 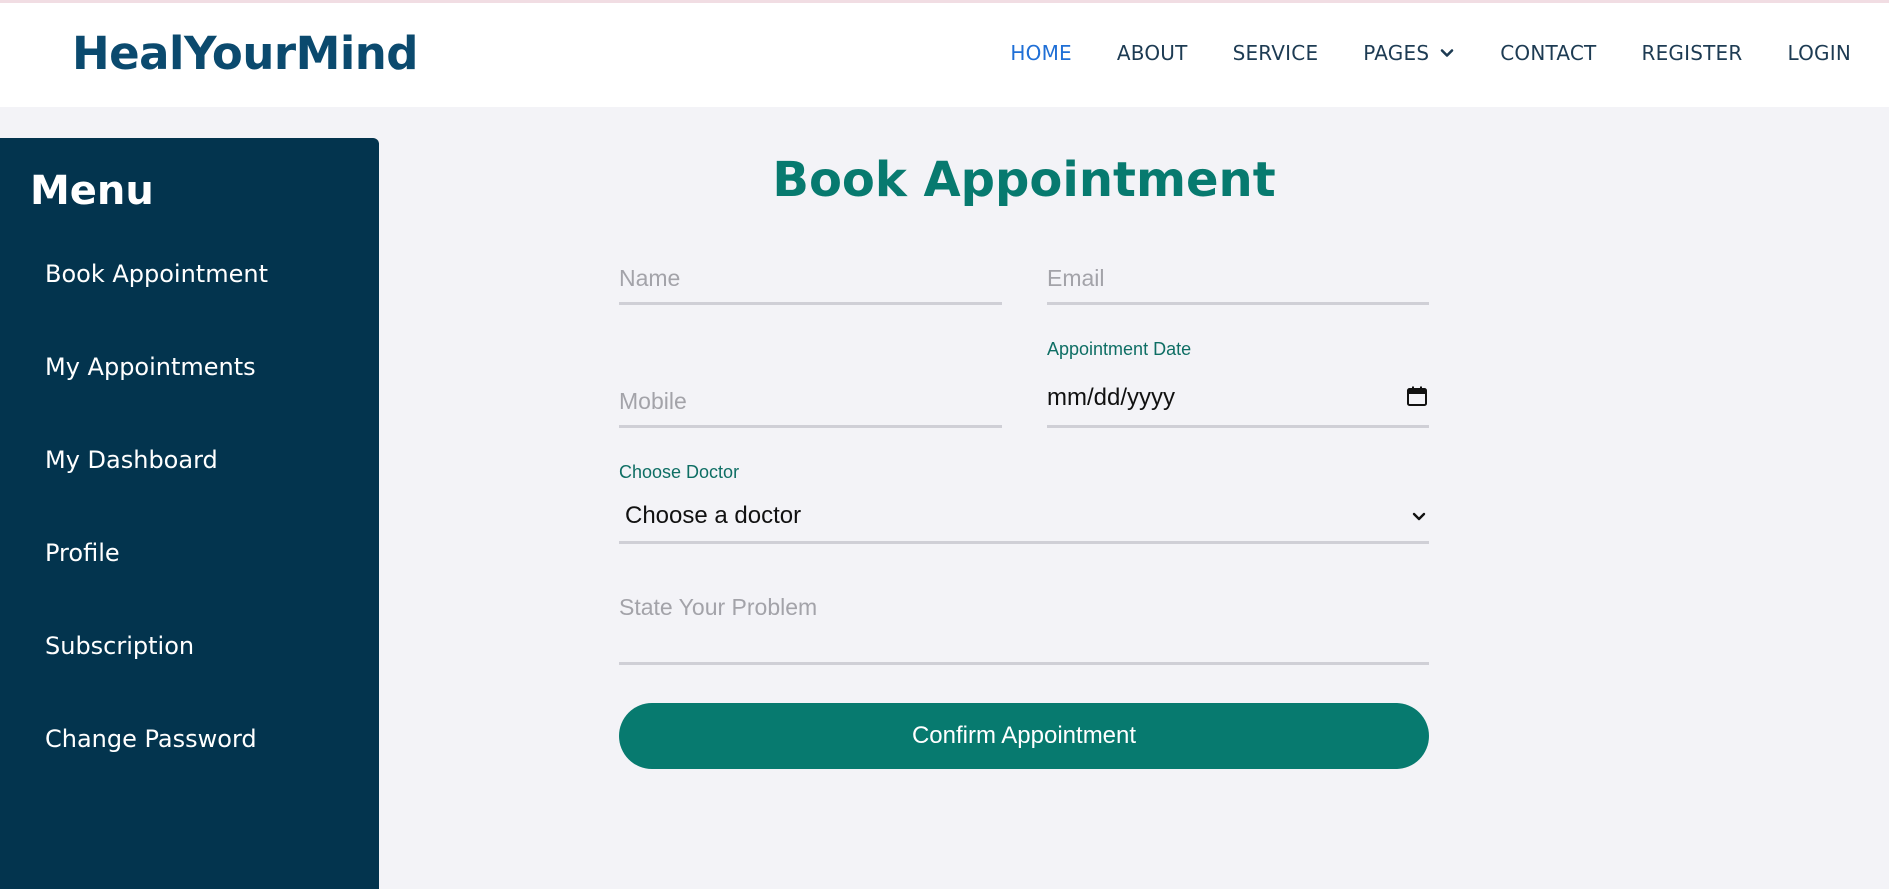 I want to click on nav-home-label: HOME, so click(x=1041, y=53).